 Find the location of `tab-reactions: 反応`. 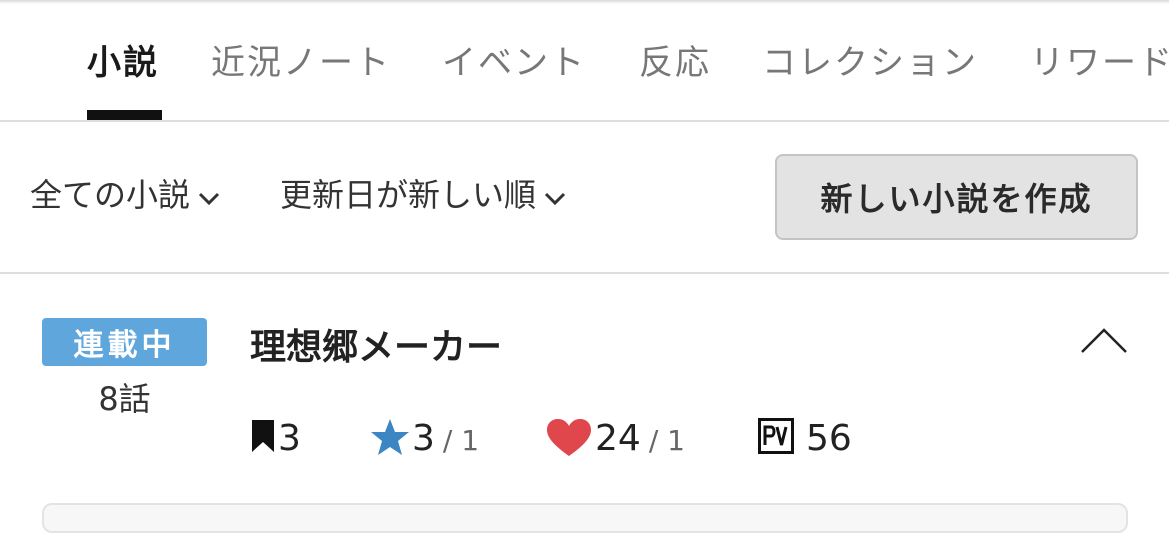

tab-reactions: 反応 is located at coordinates (675, 63).